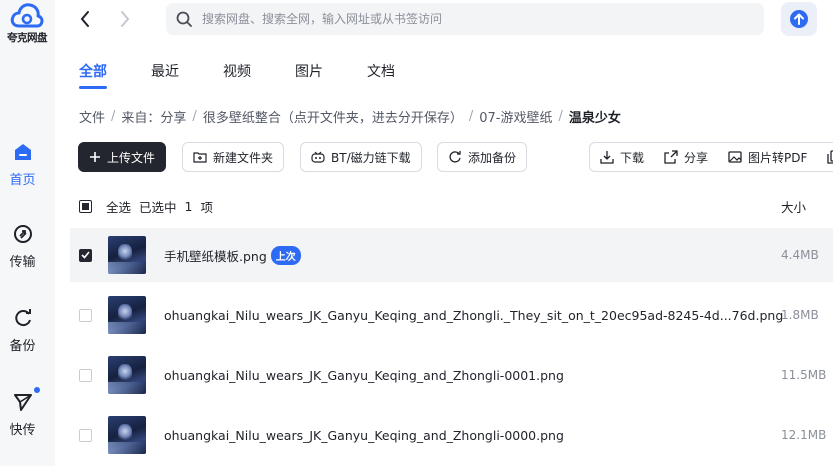  Describe the element at coordinates (285, 255) in the screenshot. I see `last-opened-badge: 上次` at that location.